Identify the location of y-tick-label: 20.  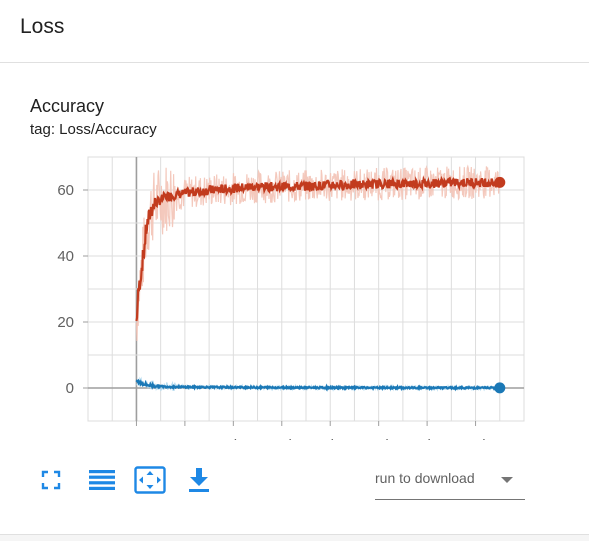
(65, 322).